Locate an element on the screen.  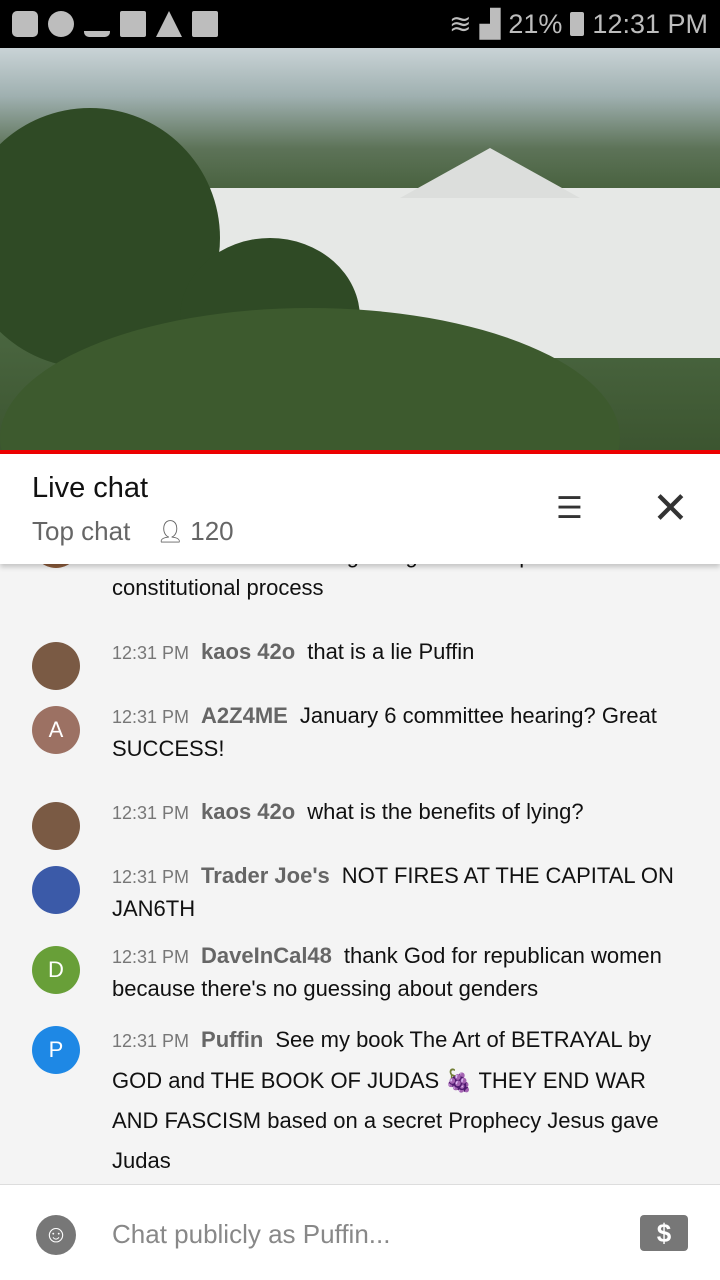
wifi-icon: ≋ is located at coordinates (460, 23).